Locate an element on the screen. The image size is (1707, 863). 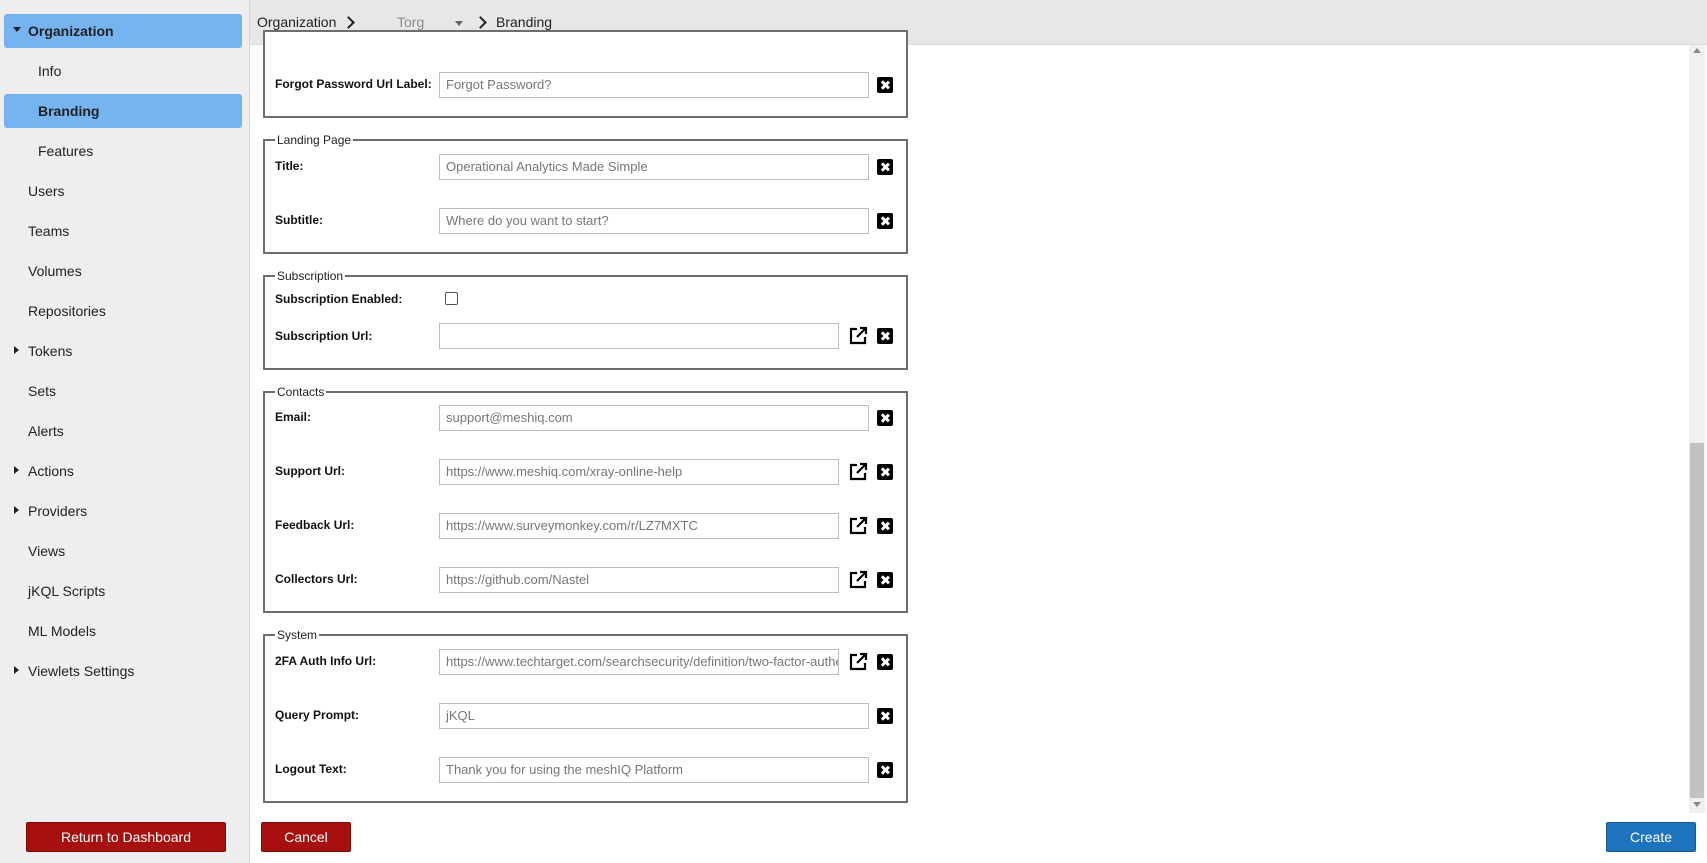
sidebar-item-label: Teams is located at coordinates (49, 231).